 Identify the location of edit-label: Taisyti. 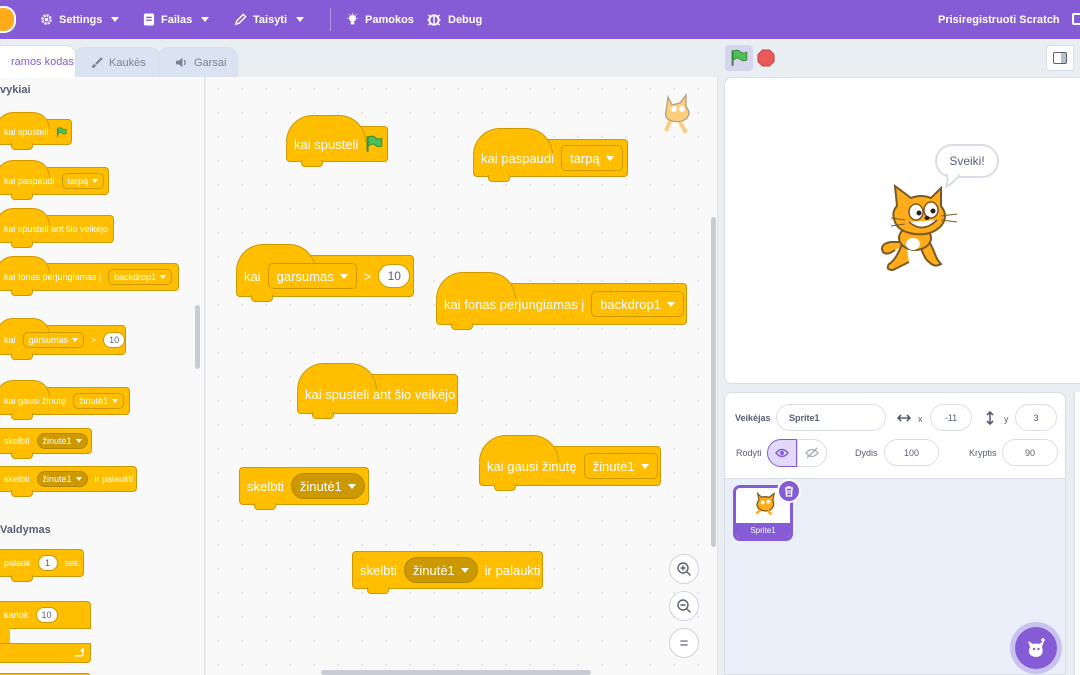
(270, 19).